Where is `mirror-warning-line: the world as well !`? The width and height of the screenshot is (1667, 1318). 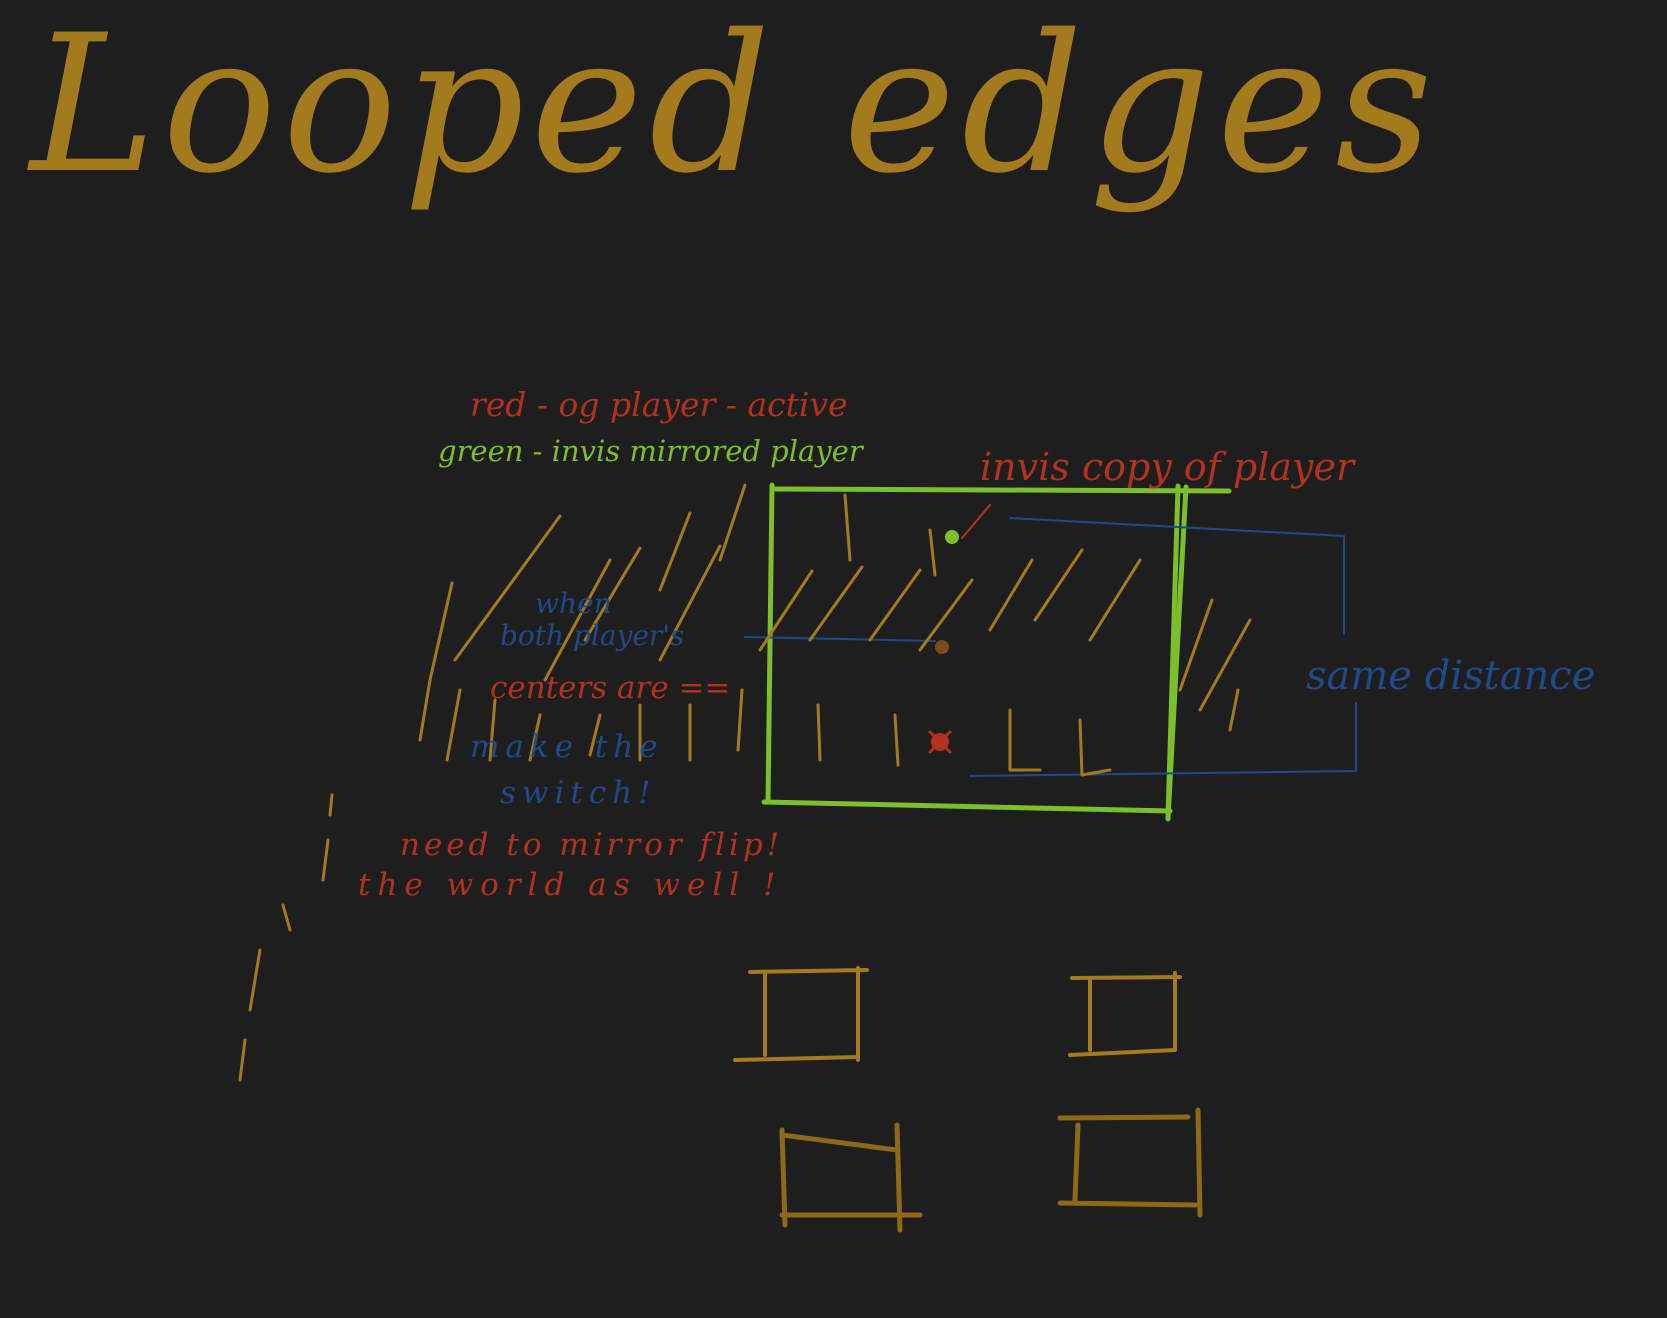
mirror-warning-line: the world as well ! is located at coordinates (570, 885).